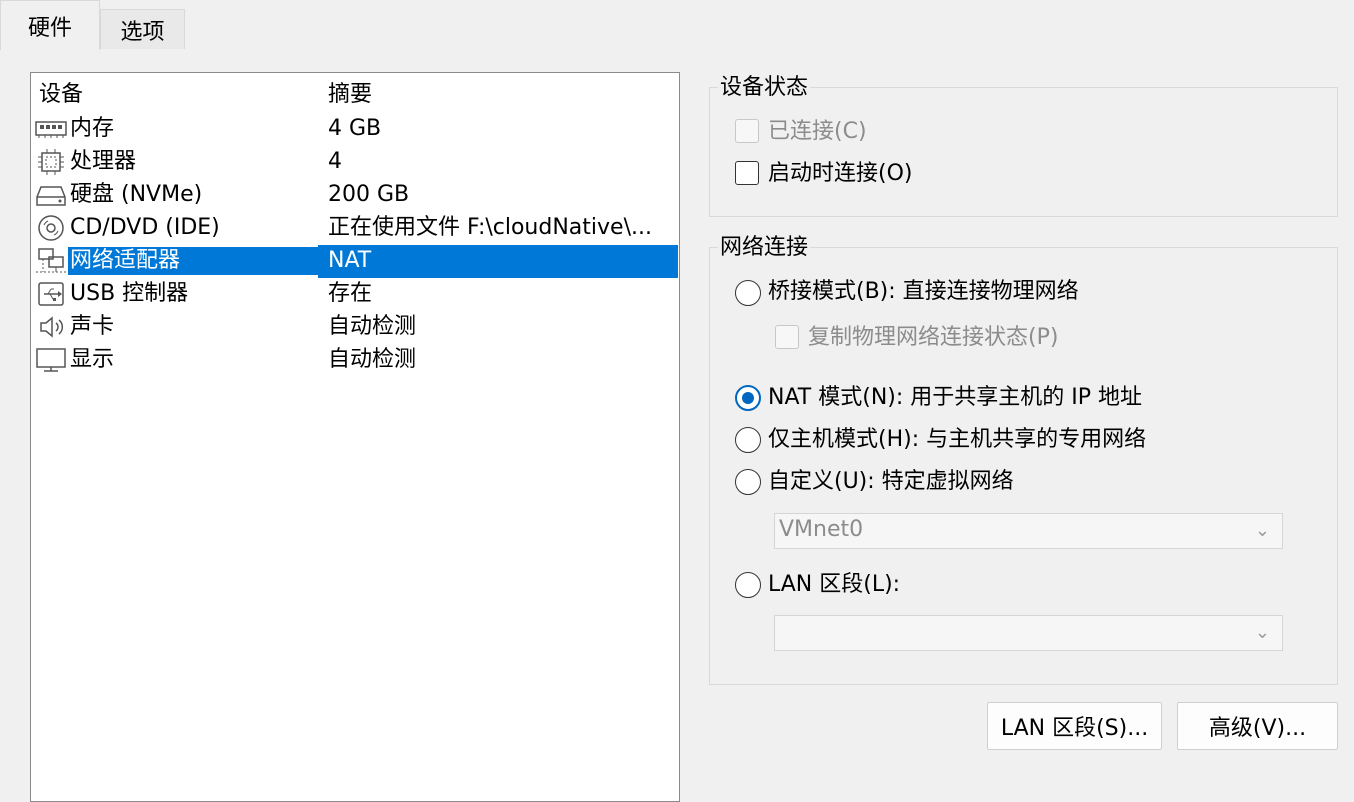 This screenshot has height=802, width=1354. I want to click on device-name: USB 控制器, so click(129, 293).